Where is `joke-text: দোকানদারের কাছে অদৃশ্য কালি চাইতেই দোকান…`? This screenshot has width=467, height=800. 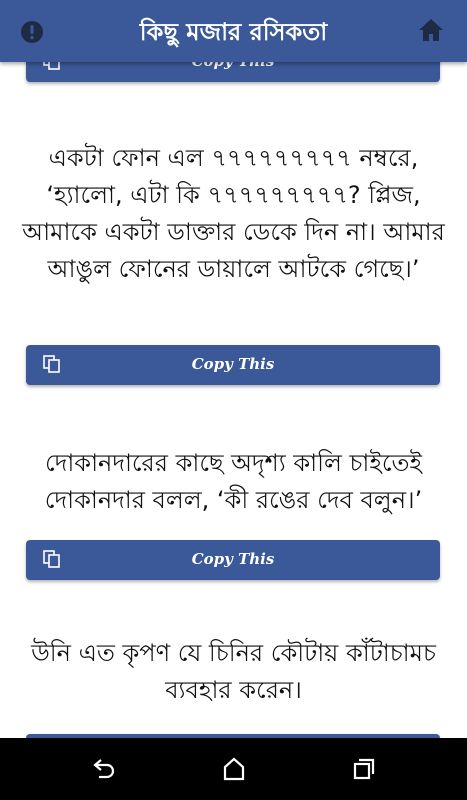
joke-text: দোকানদারের কাছে অদৃশ্য কালি চাইতেই দোকান… is located at coordinates (233, 481).